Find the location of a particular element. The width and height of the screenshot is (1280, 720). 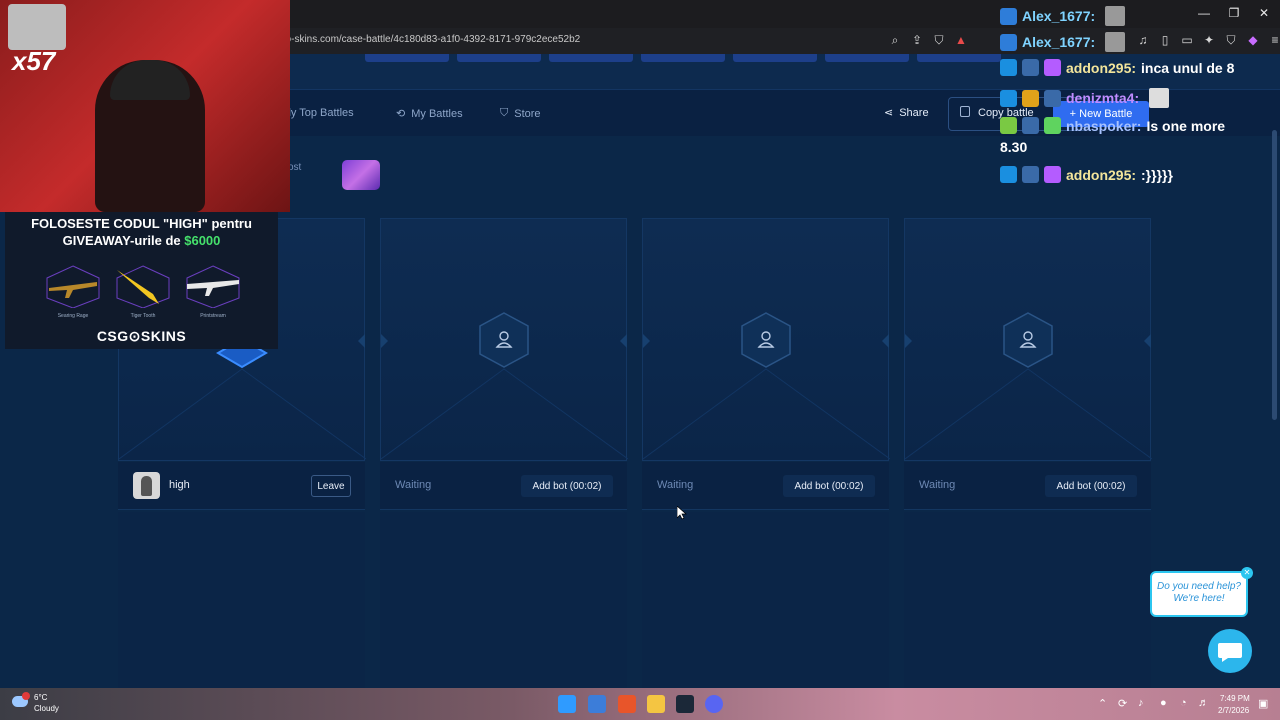

share-label: Share is located at coordinates (914, 112).